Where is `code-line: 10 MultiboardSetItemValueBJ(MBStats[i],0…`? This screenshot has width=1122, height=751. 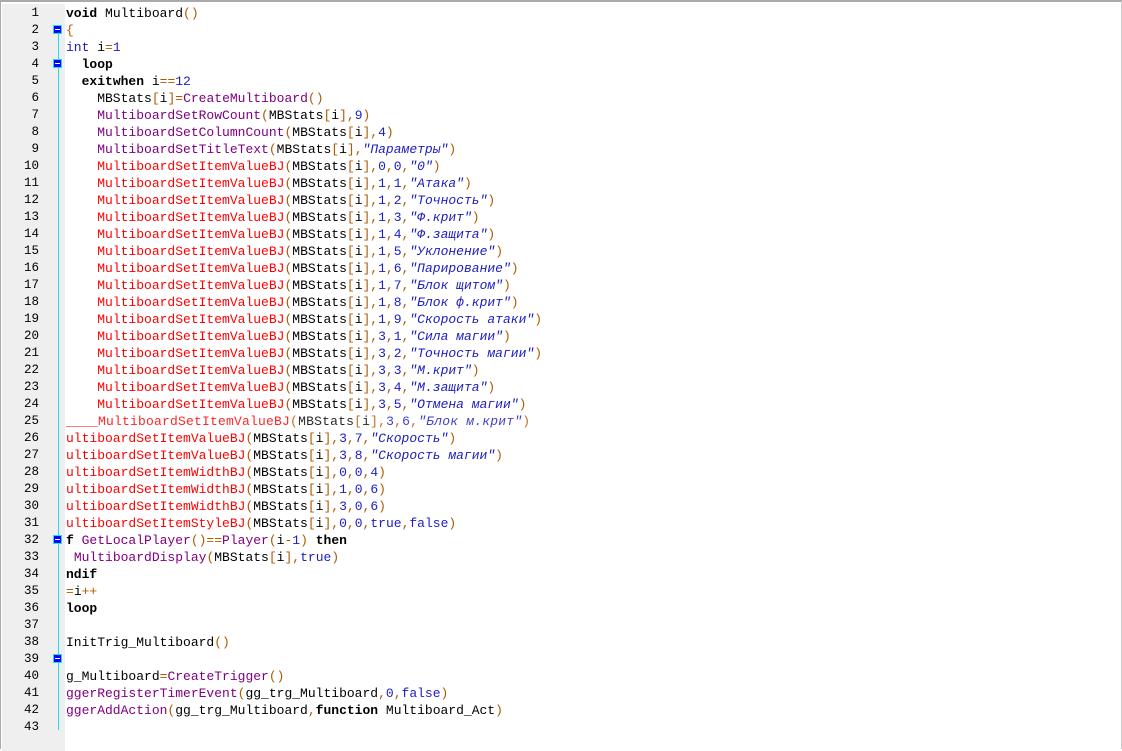 code-line: 10 MultiboardSetItemValueBJ(MBStats[i],0… is located at coordinates (561, 166).